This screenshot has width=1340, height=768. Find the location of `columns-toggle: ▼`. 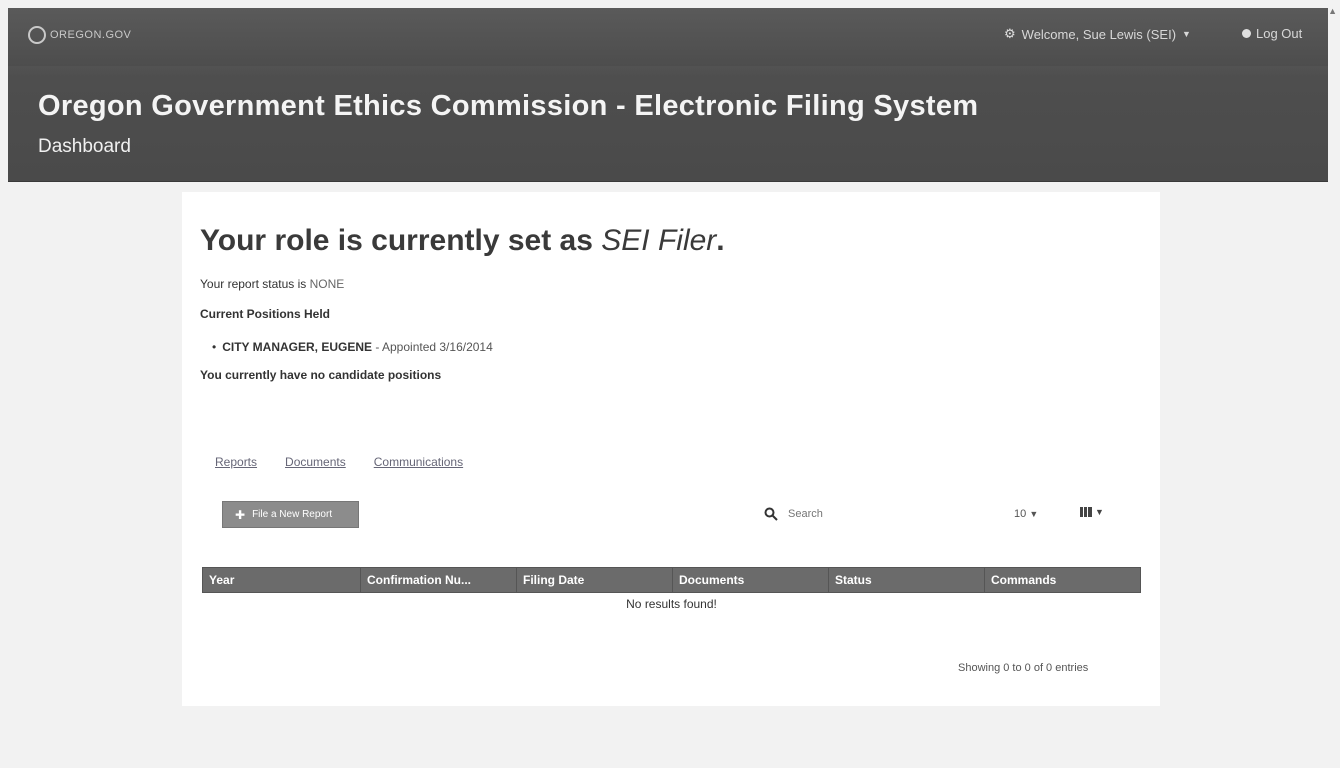

columns-toggle: ▼ is located at coordinates (1092, 512).